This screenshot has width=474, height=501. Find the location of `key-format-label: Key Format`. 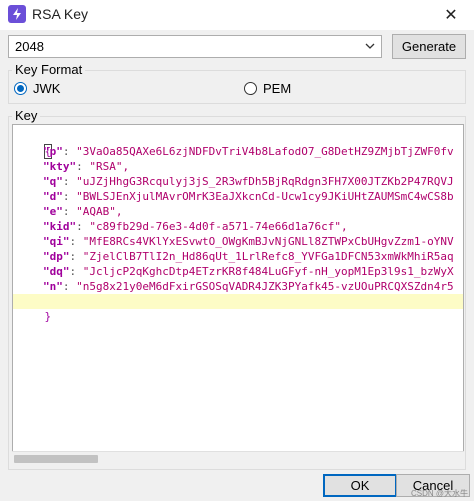

key-format-label: Key Format is located at coordinates (49, 69).